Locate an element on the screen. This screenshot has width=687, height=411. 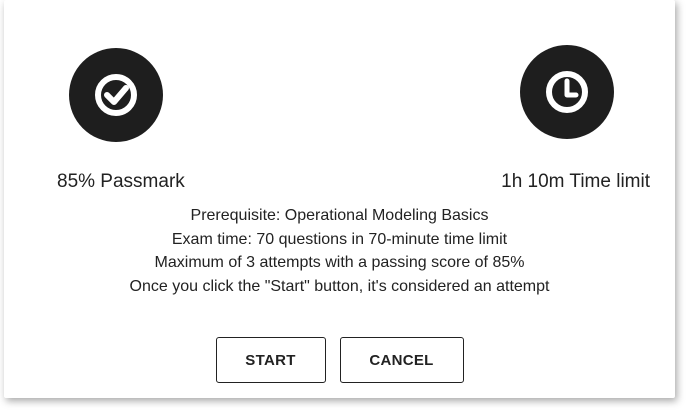
clock-icon is located at coordinates (567, 92).